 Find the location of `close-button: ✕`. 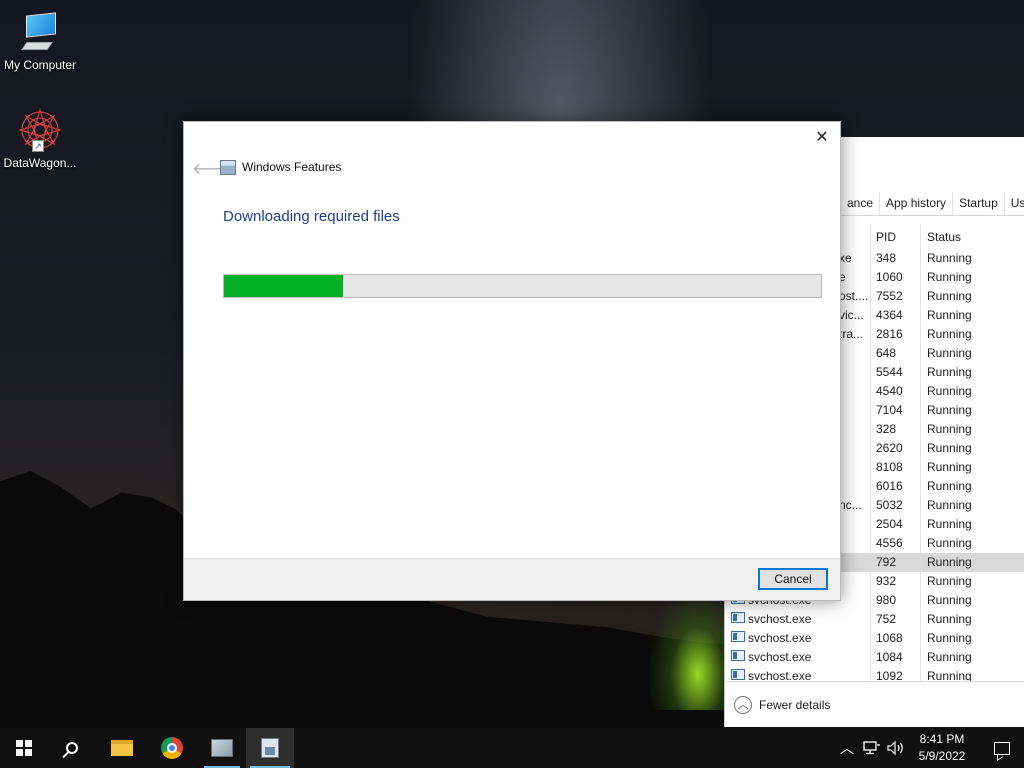

close-button: ✕ is located at coordinates (822, 138).